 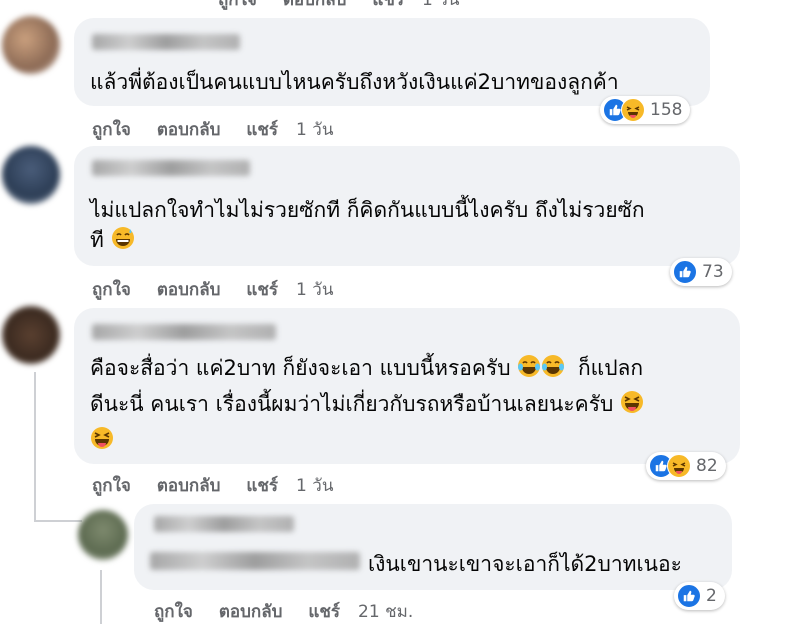 What do you see at coordinates (255, 561) in the screenshot?
I see `tagged-name-blur` at bounding box center [255, 561].